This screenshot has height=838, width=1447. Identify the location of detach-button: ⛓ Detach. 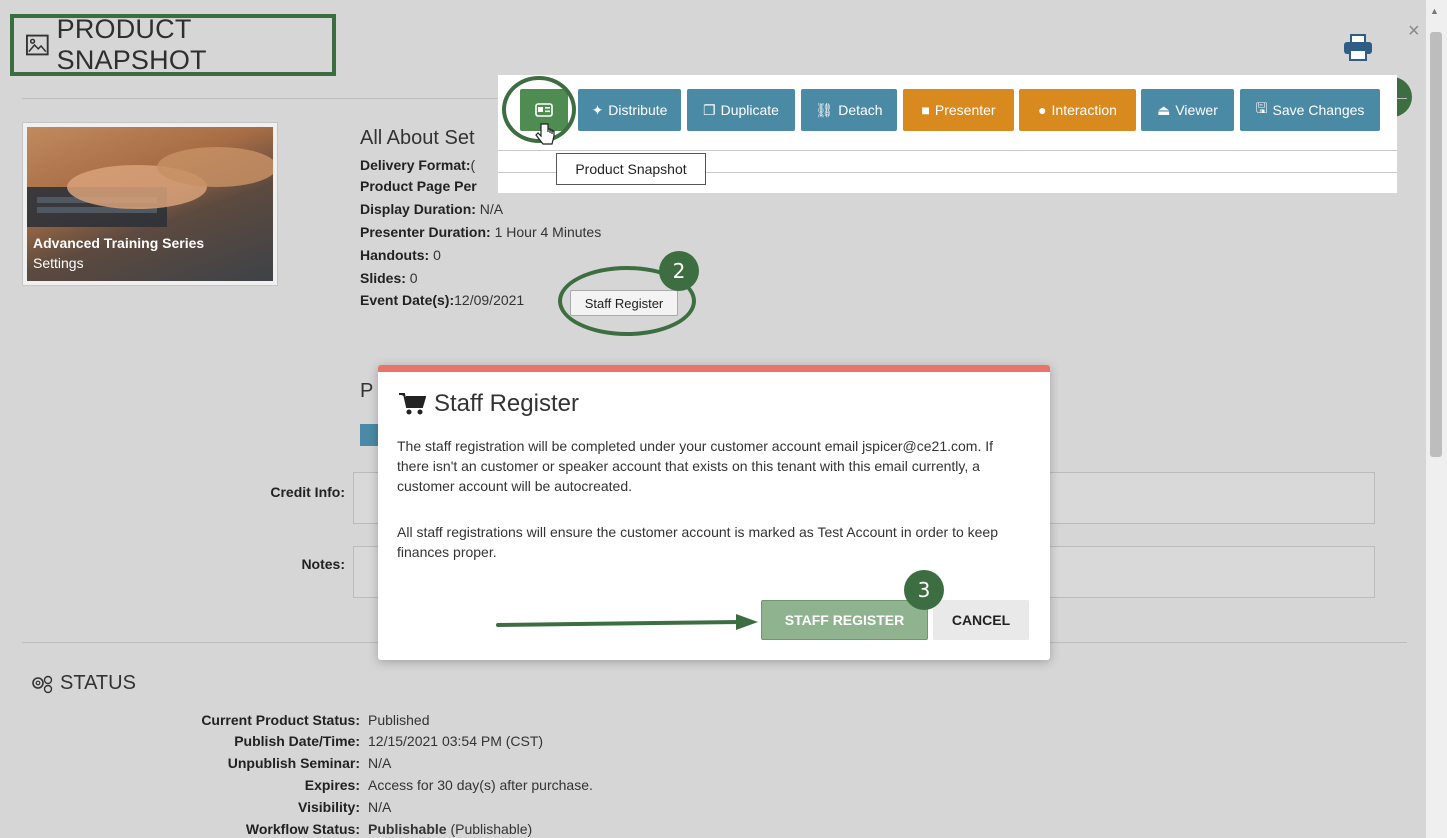
(849, 110).